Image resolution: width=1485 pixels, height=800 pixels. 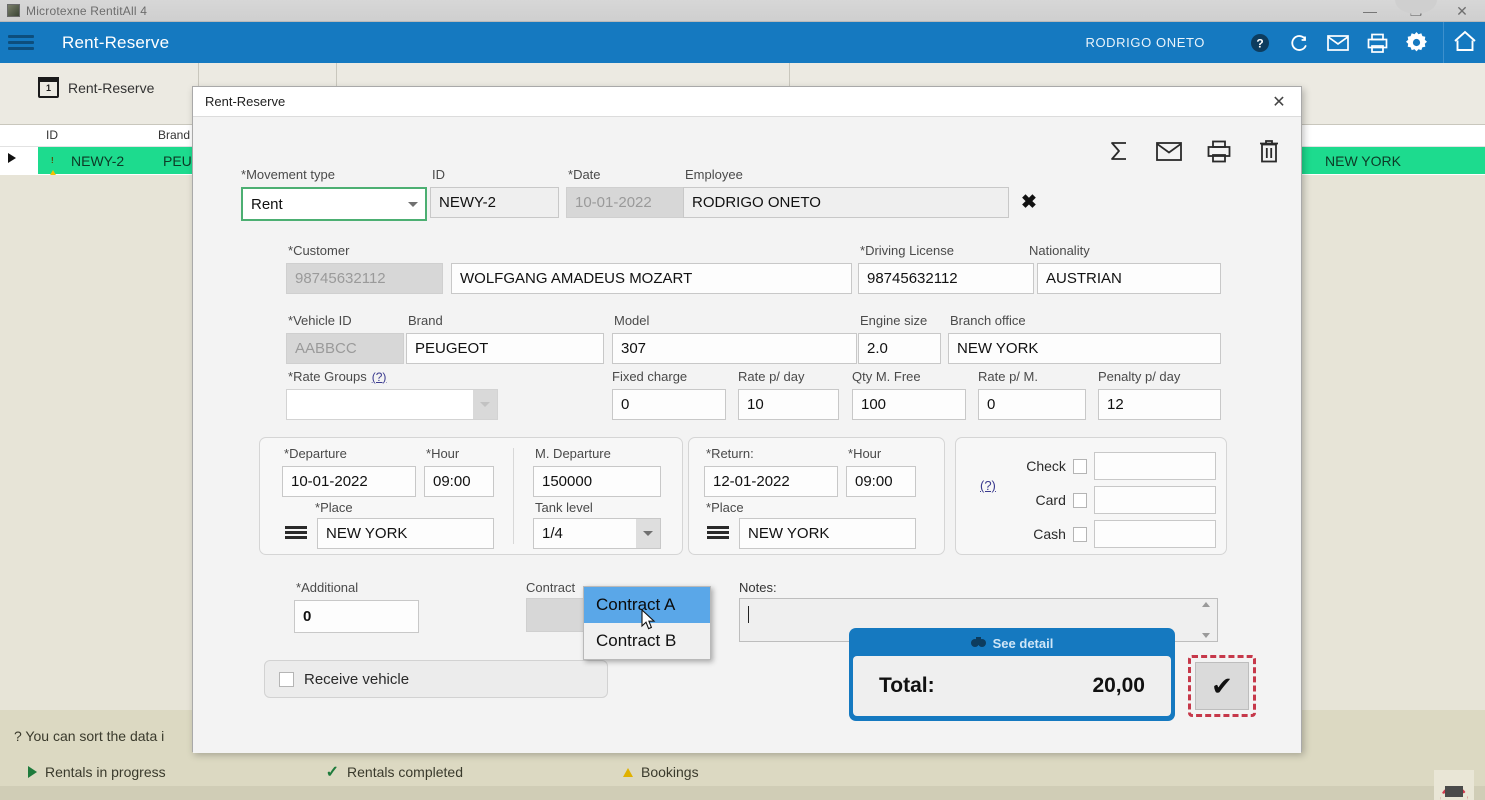 I want to click on grid-header-brand: Brand, so click(x=174, y=135).